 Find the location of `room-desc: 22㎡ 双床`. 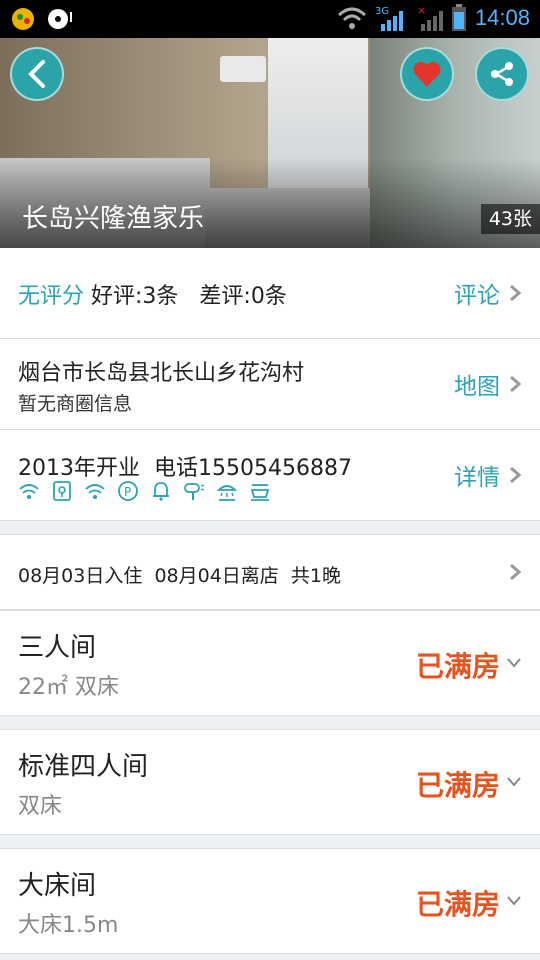

room-desc: 22㎡ 双床 is located at coordinates (68, 687).